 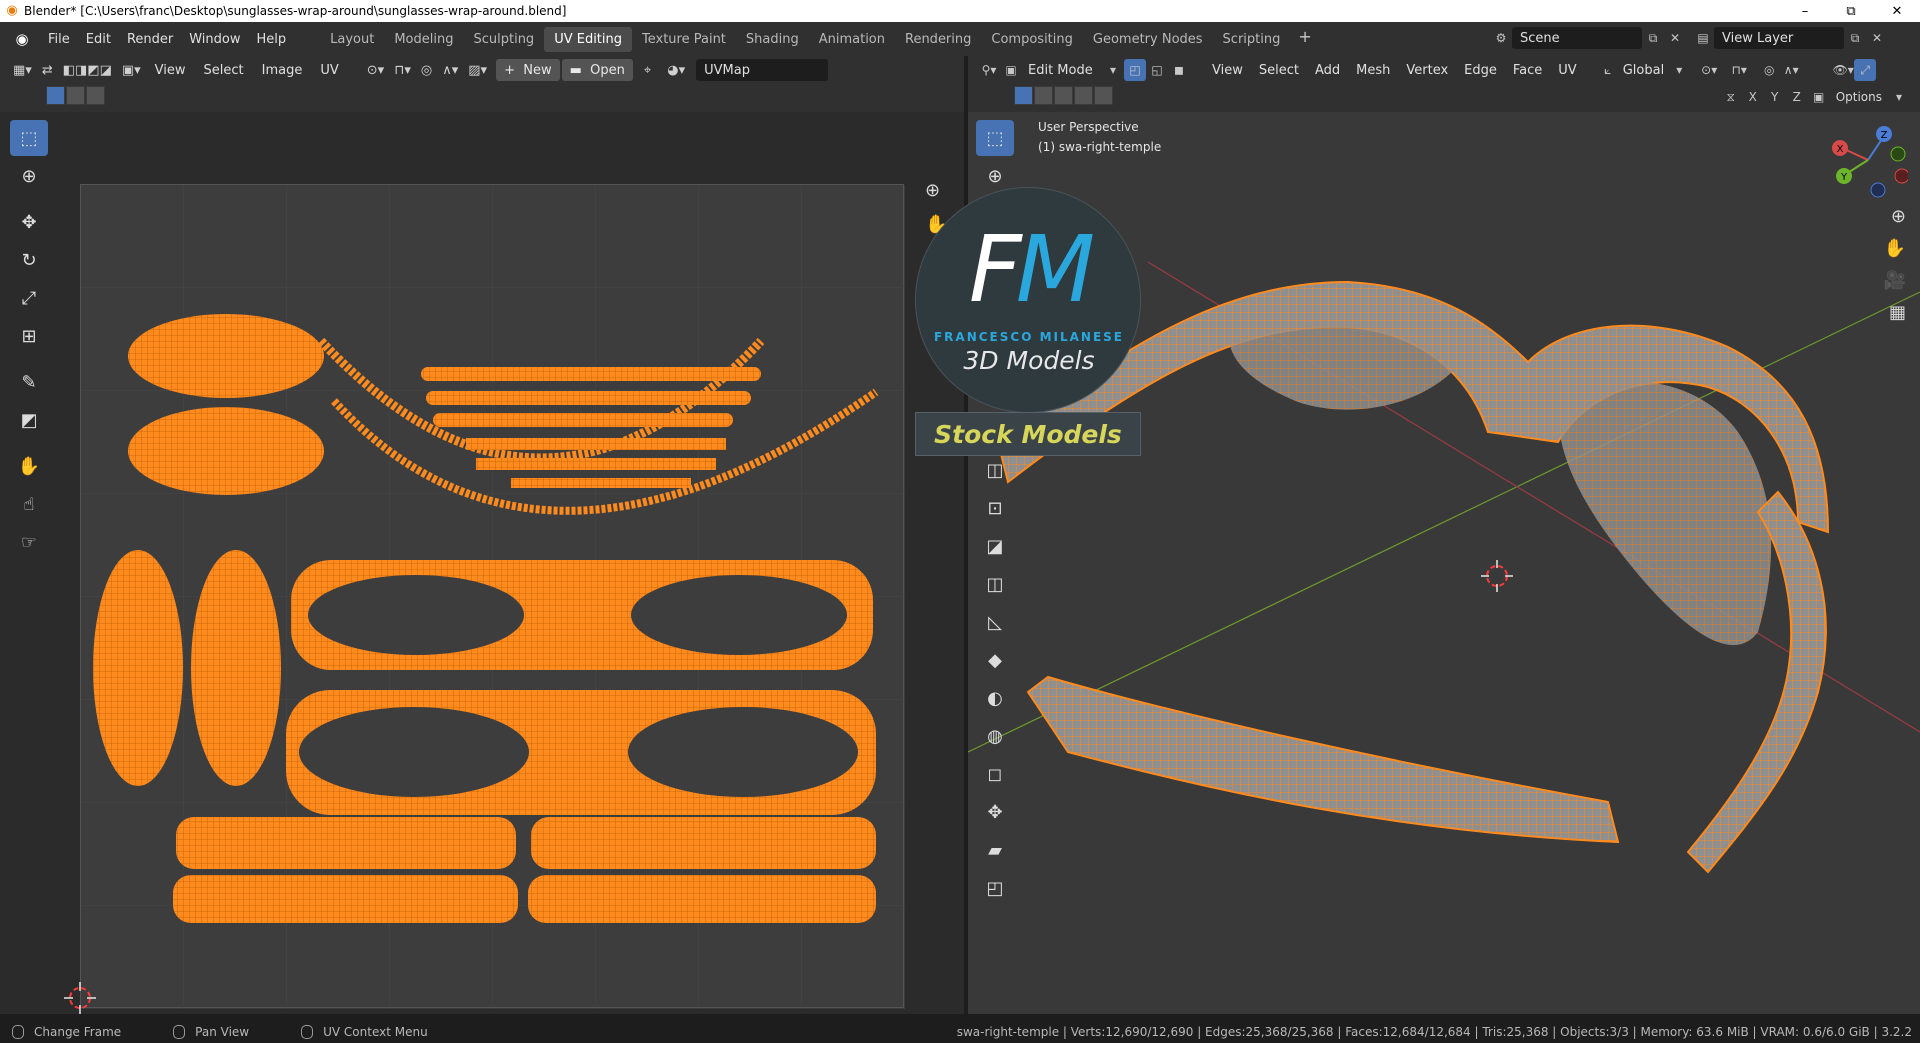 I want to click on tab-compositing: Compositing, so click(x=1032, y=39).